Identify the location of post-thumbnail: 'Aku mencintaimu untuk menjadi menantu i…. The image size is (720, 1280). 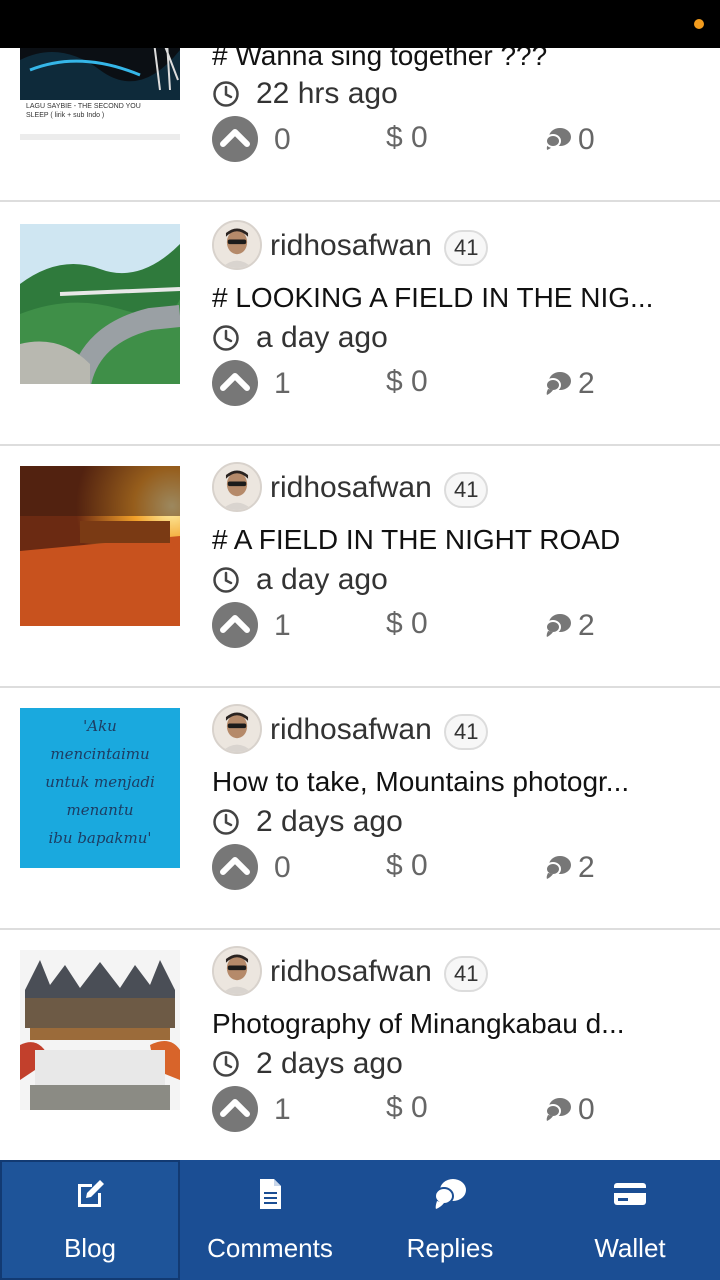
(100, 788).